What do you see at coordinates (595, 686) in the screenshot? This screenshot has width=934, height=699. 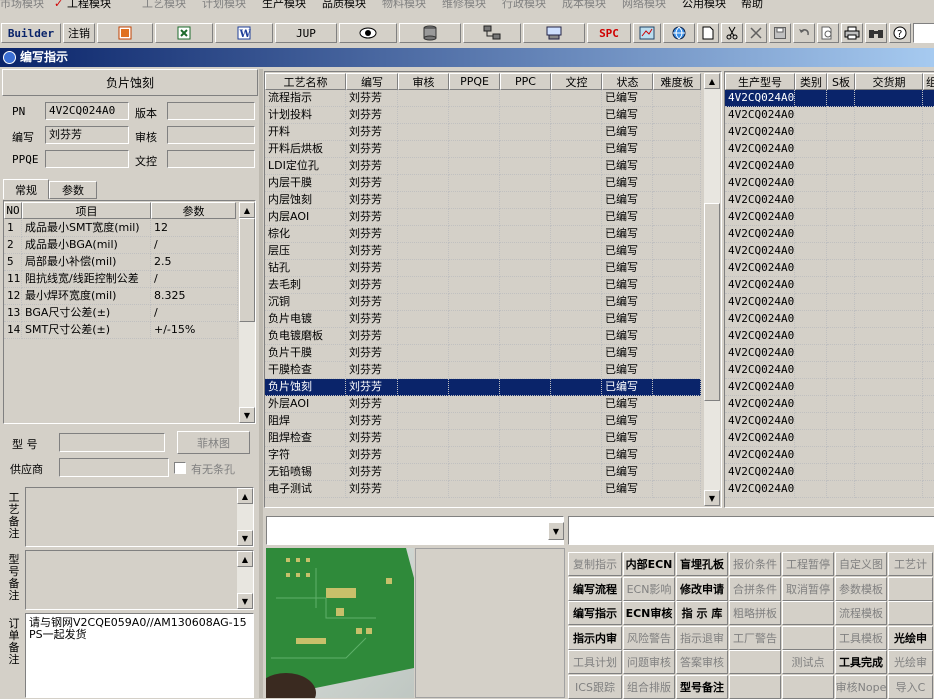 I see `action-button: ICS跟踪` at bounding box center [595, 686].